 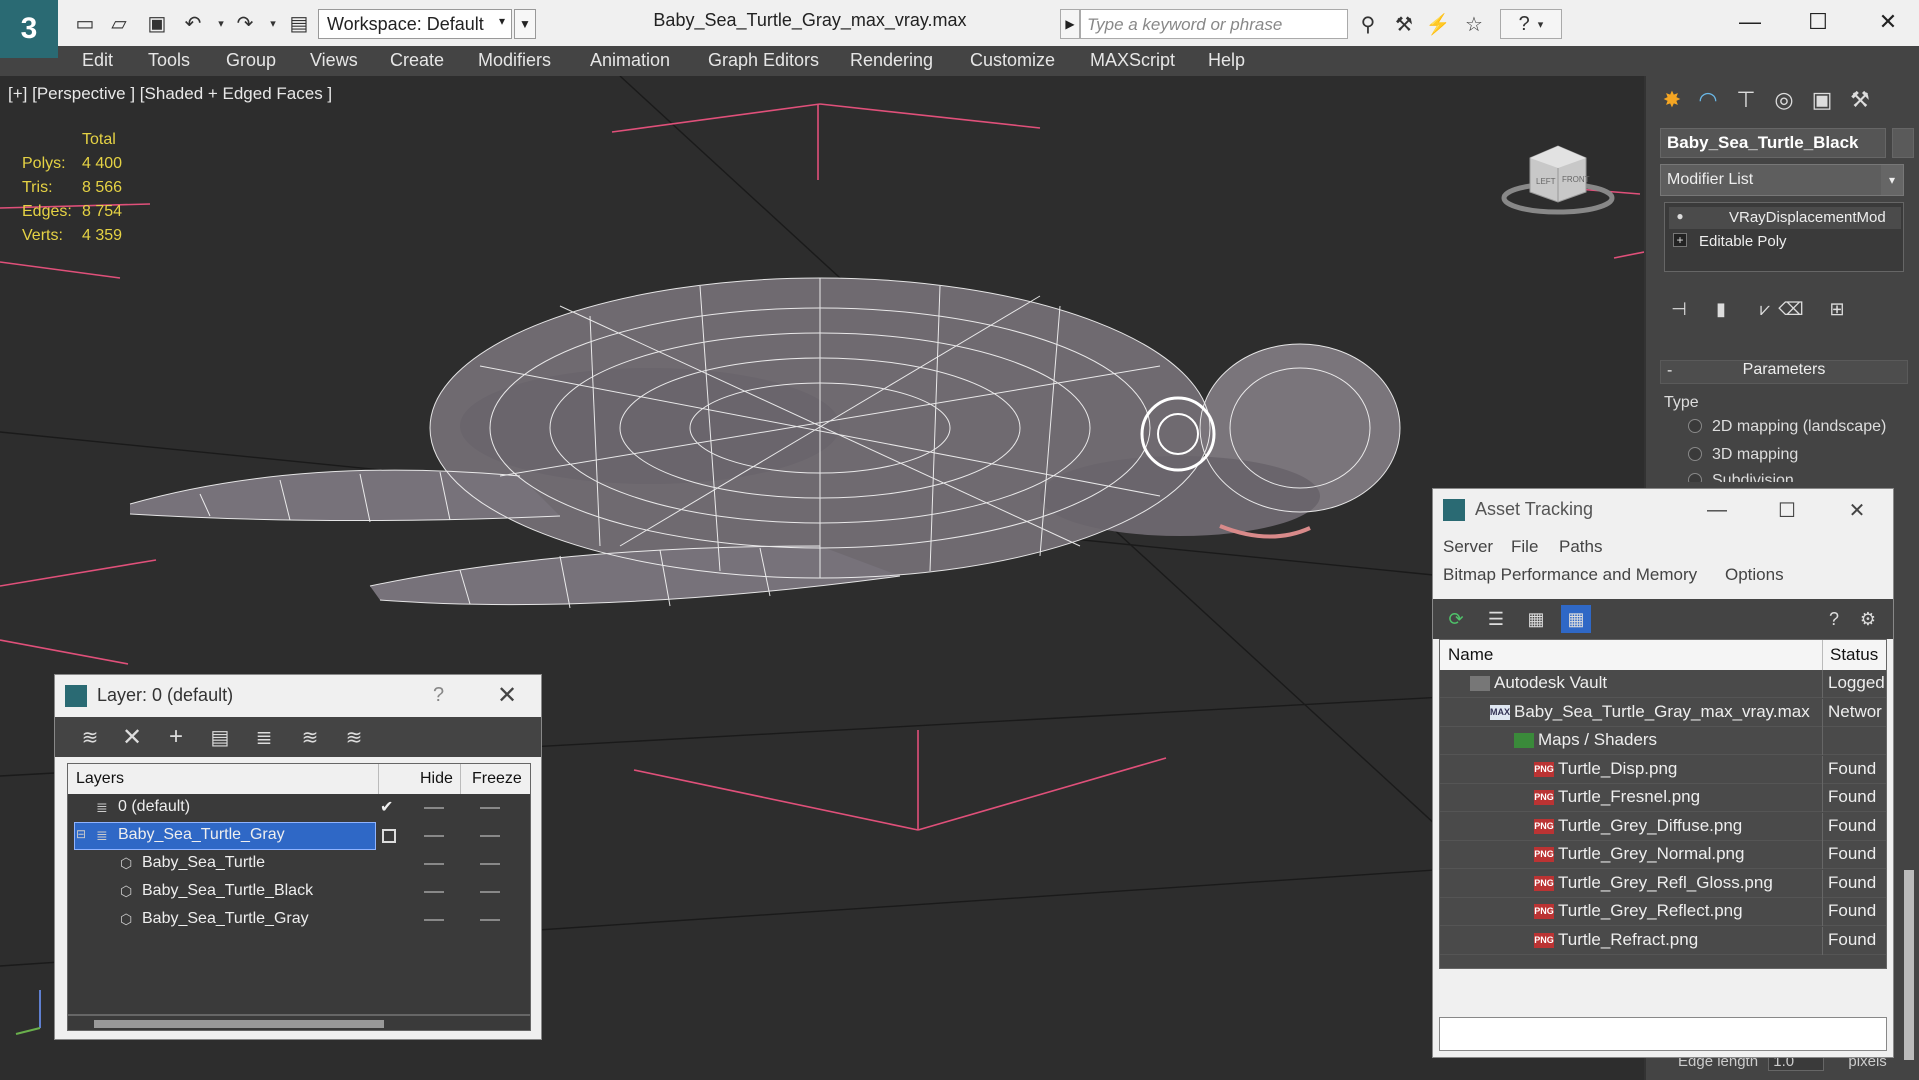 What do you see at coordinates (386, 807) in the screenshot?
I see `current-layer-check-icon: ✔` at bounding box center [386, 807].